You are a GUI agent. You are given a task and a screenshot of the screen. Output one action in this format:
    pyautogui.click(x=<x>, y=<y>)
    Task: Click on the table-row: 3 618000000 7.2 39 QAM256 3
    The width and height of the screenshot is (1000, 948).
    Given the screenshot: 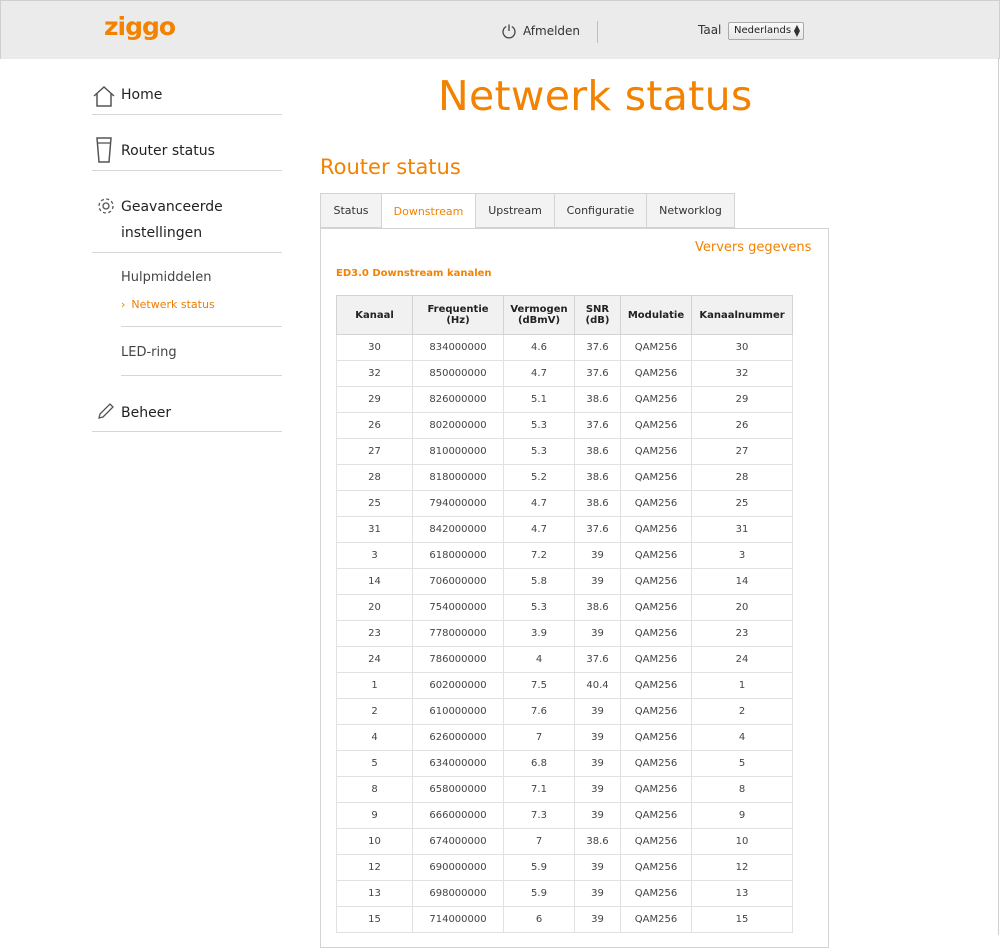 What is the action you would take?
    pyautogui.click(x=564, y=555)
    